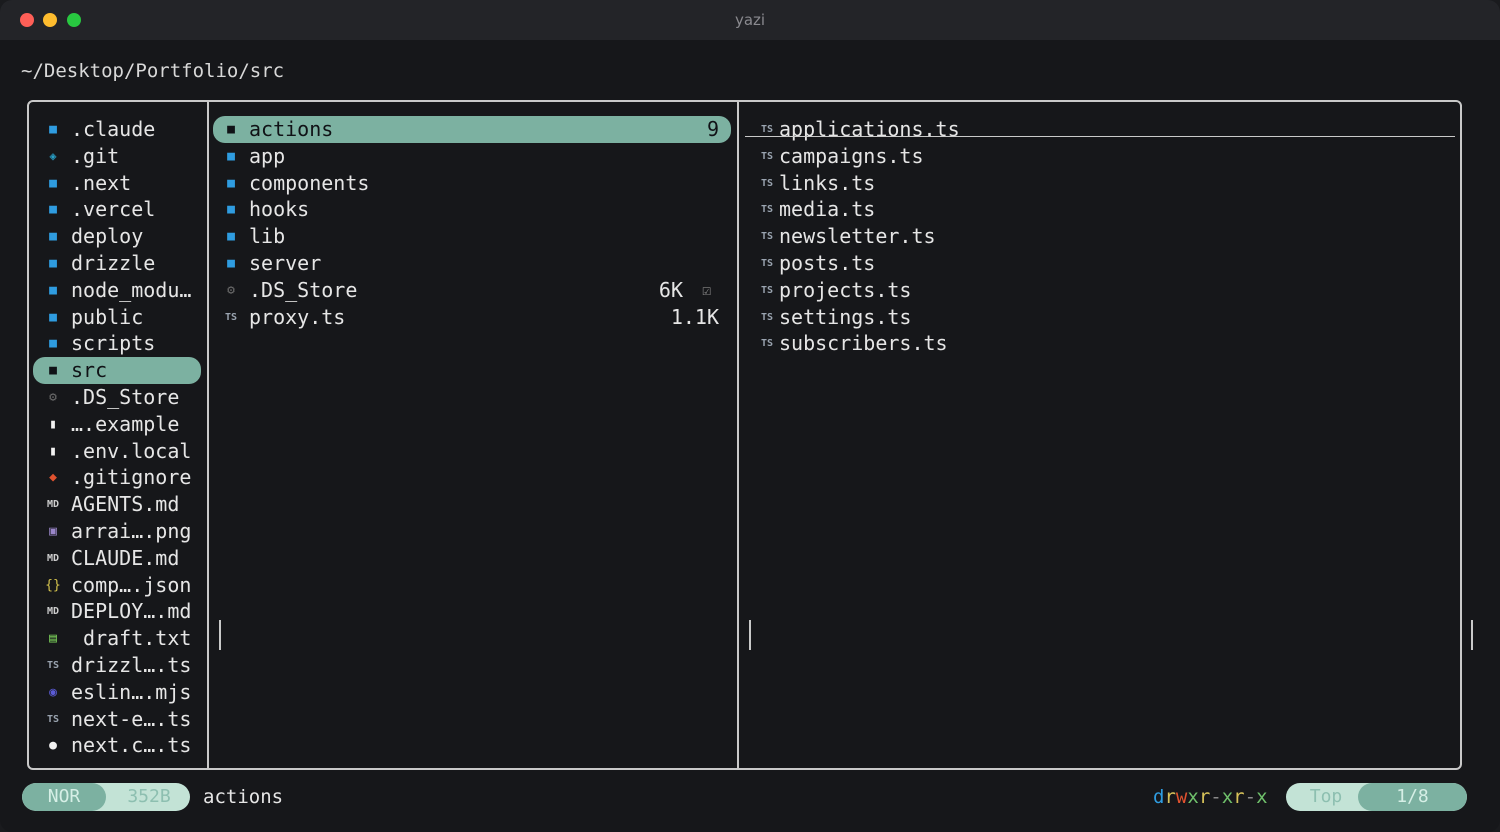 The image size is (1500, 832). What do you see at coordinates (107, 316) in the screenshot?
I see `file-name: public` at bounding box center [107, 316].